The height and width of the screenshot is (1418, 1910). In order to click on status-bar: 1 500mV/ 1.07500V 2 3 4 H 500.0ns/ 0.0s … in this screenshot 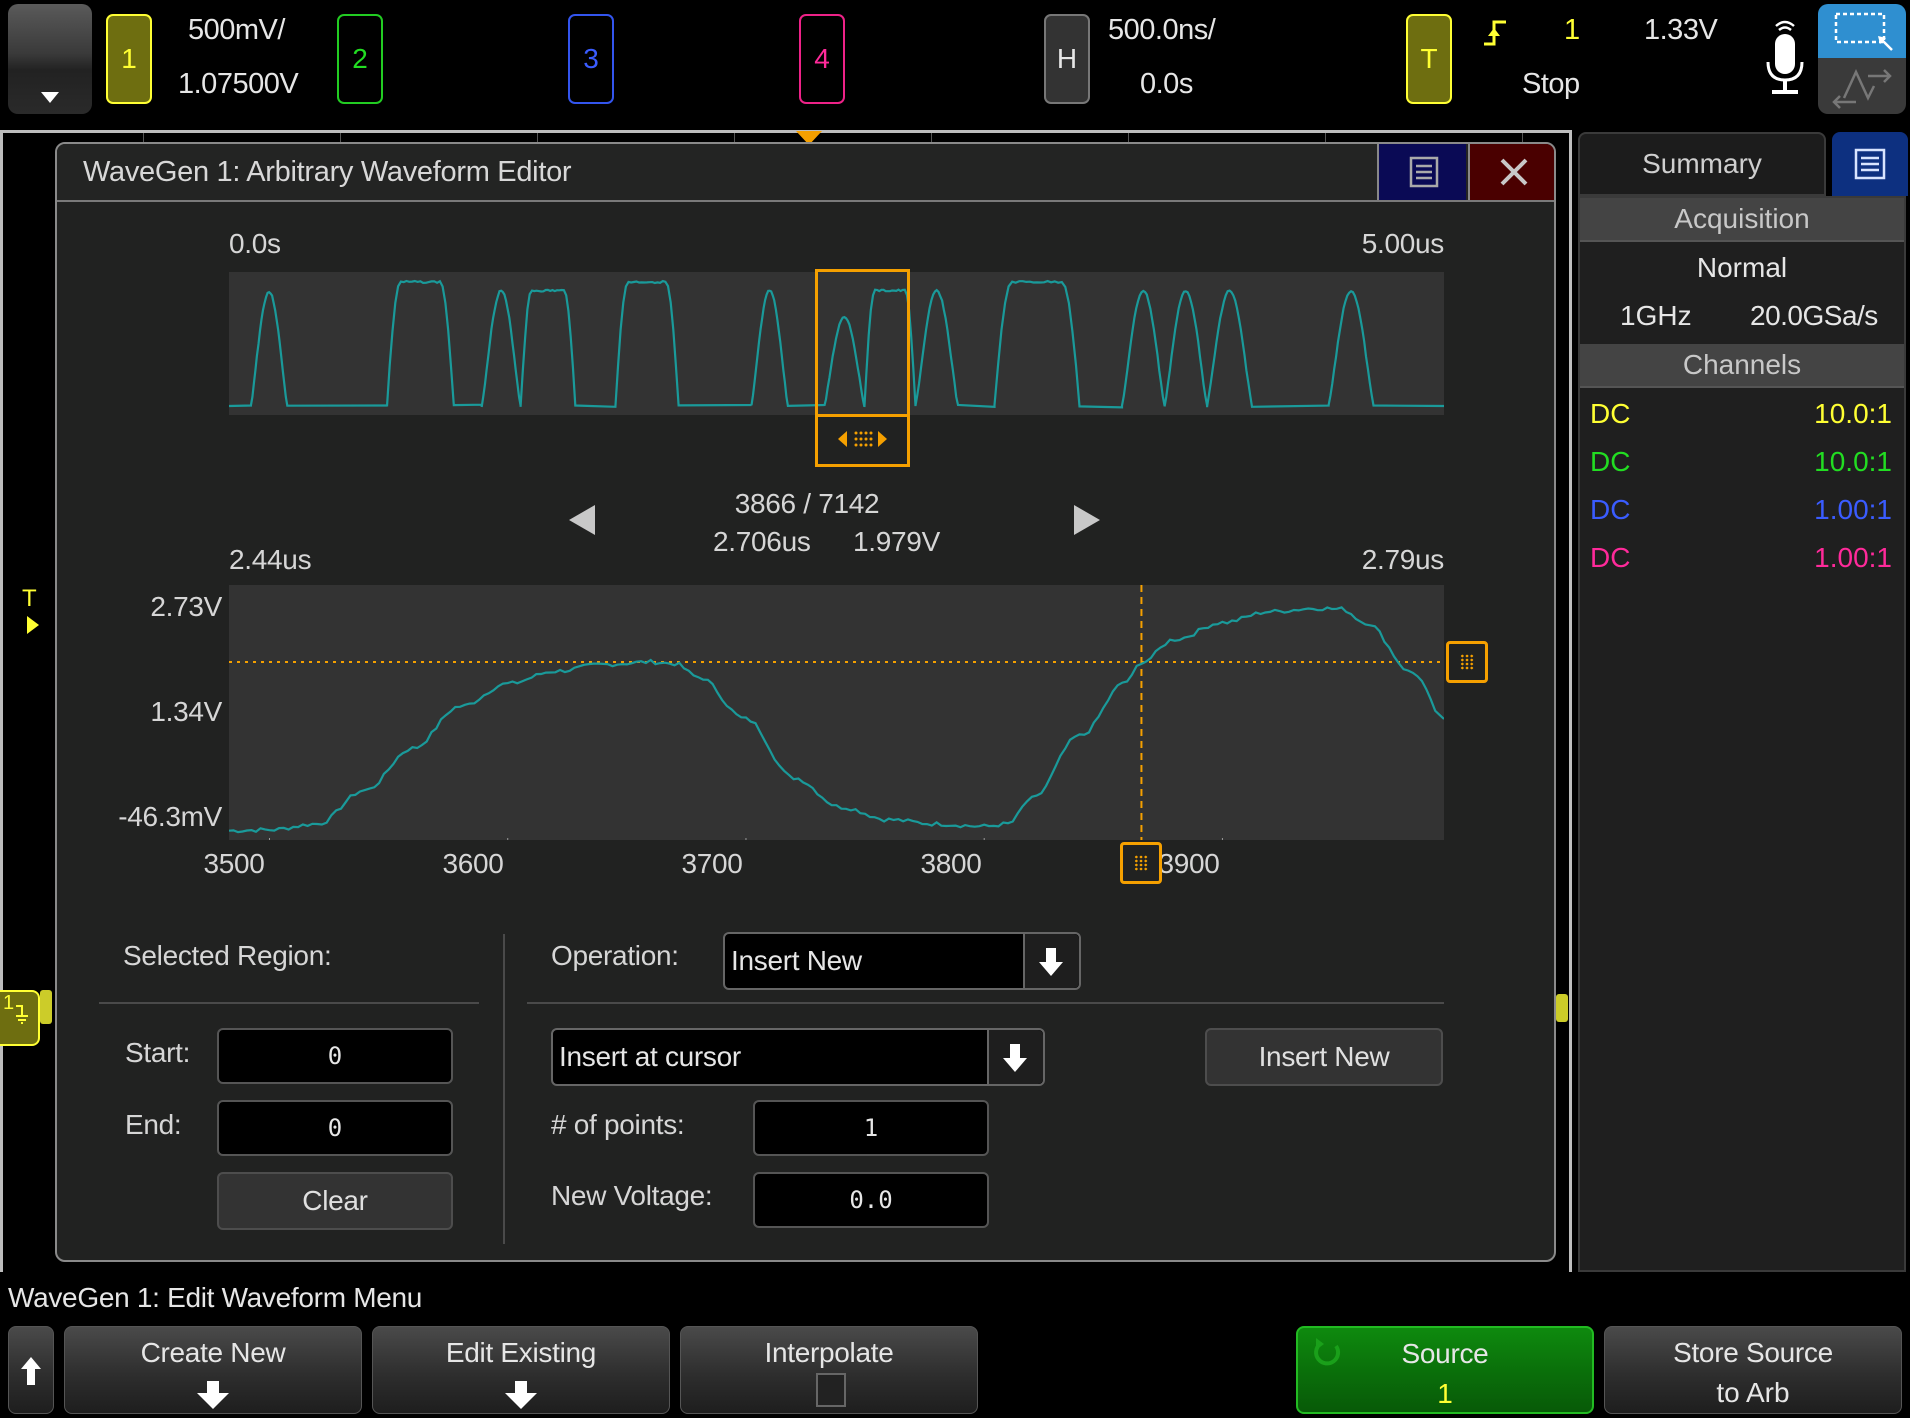, I will do `click(955, 65)`.